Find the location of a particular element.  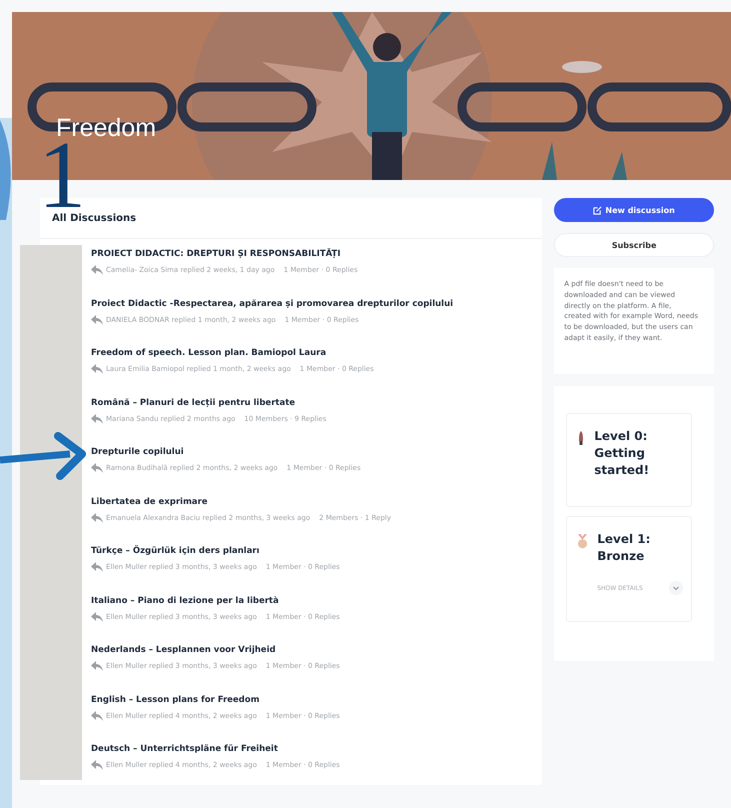

discussion-title: Freedom of speech. Lesson plan. Bamiopol Laura is located at coordinates (272, 353).